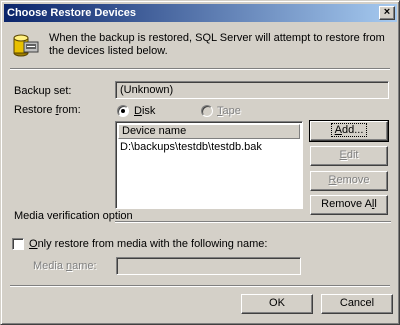  Describe the element at coordinates (209, 131) in the screenshot. I see `device-name-column-header: Device name` at that location.